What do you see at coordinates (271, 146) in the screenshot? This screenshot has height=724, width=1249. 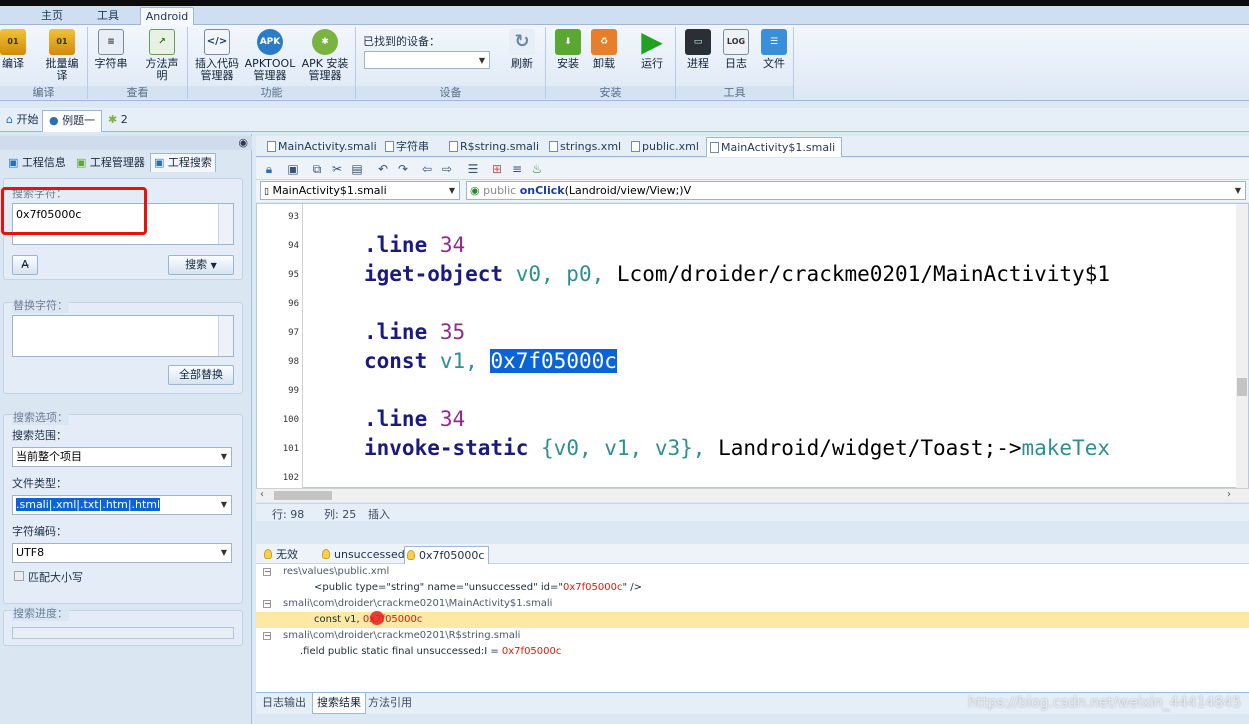 I see `document-icon` at bounding box center [271, 146].